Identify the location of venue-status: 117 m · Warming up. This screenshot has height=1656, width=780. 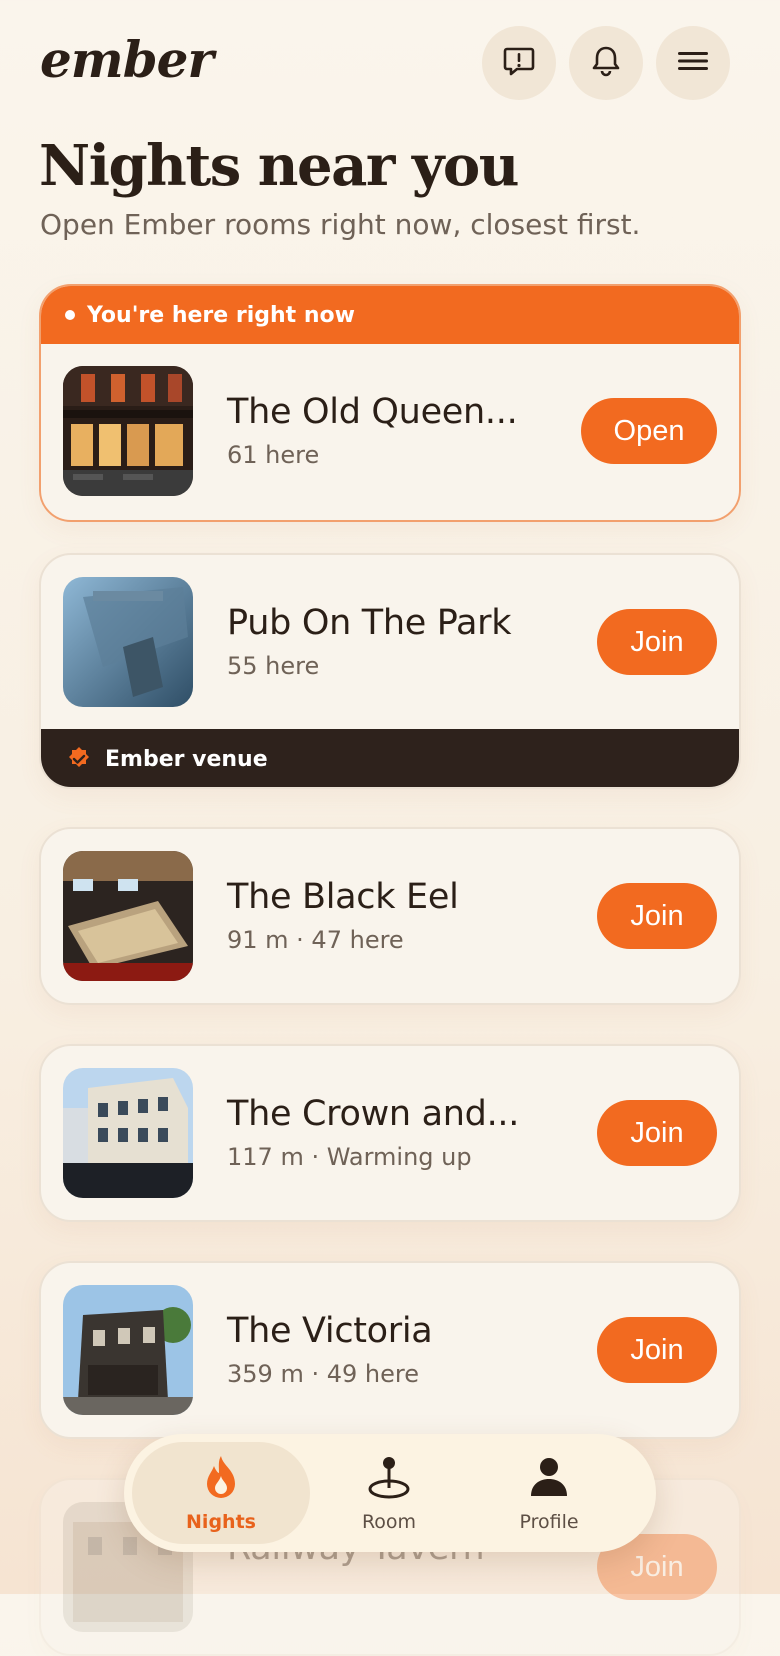
(349, 1157).